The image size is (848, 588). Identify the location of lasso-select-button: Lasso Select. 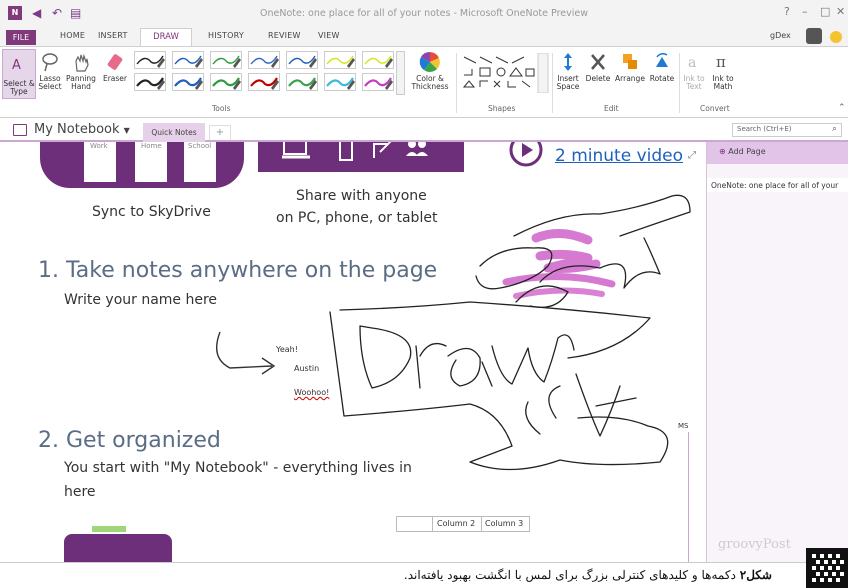
(50, 71).